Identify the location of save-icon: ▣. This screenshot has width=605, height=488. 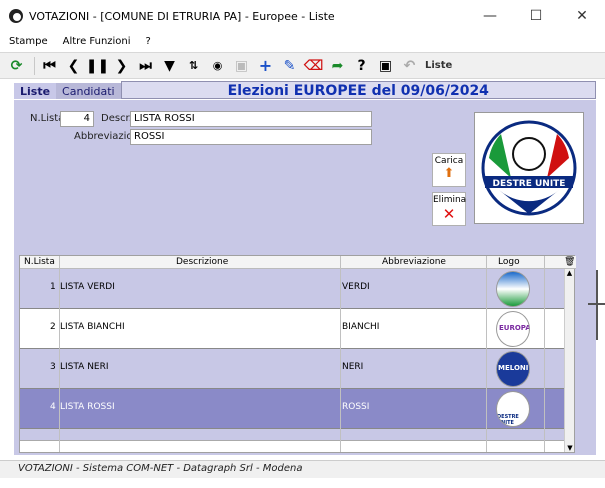
(241, 66).